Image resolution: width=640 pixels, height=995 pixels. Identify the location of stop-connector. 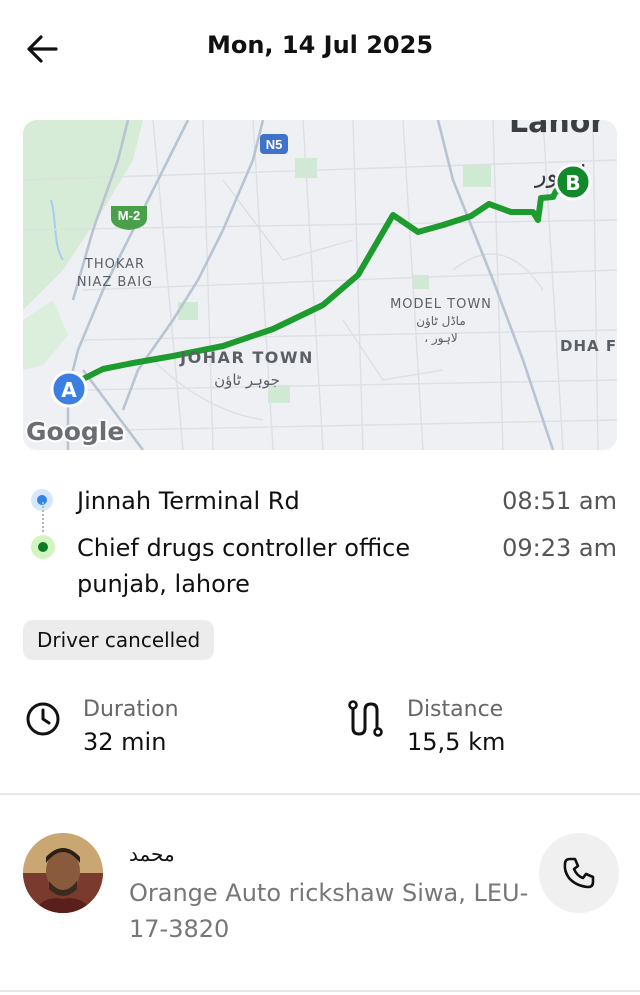
(43, 517).